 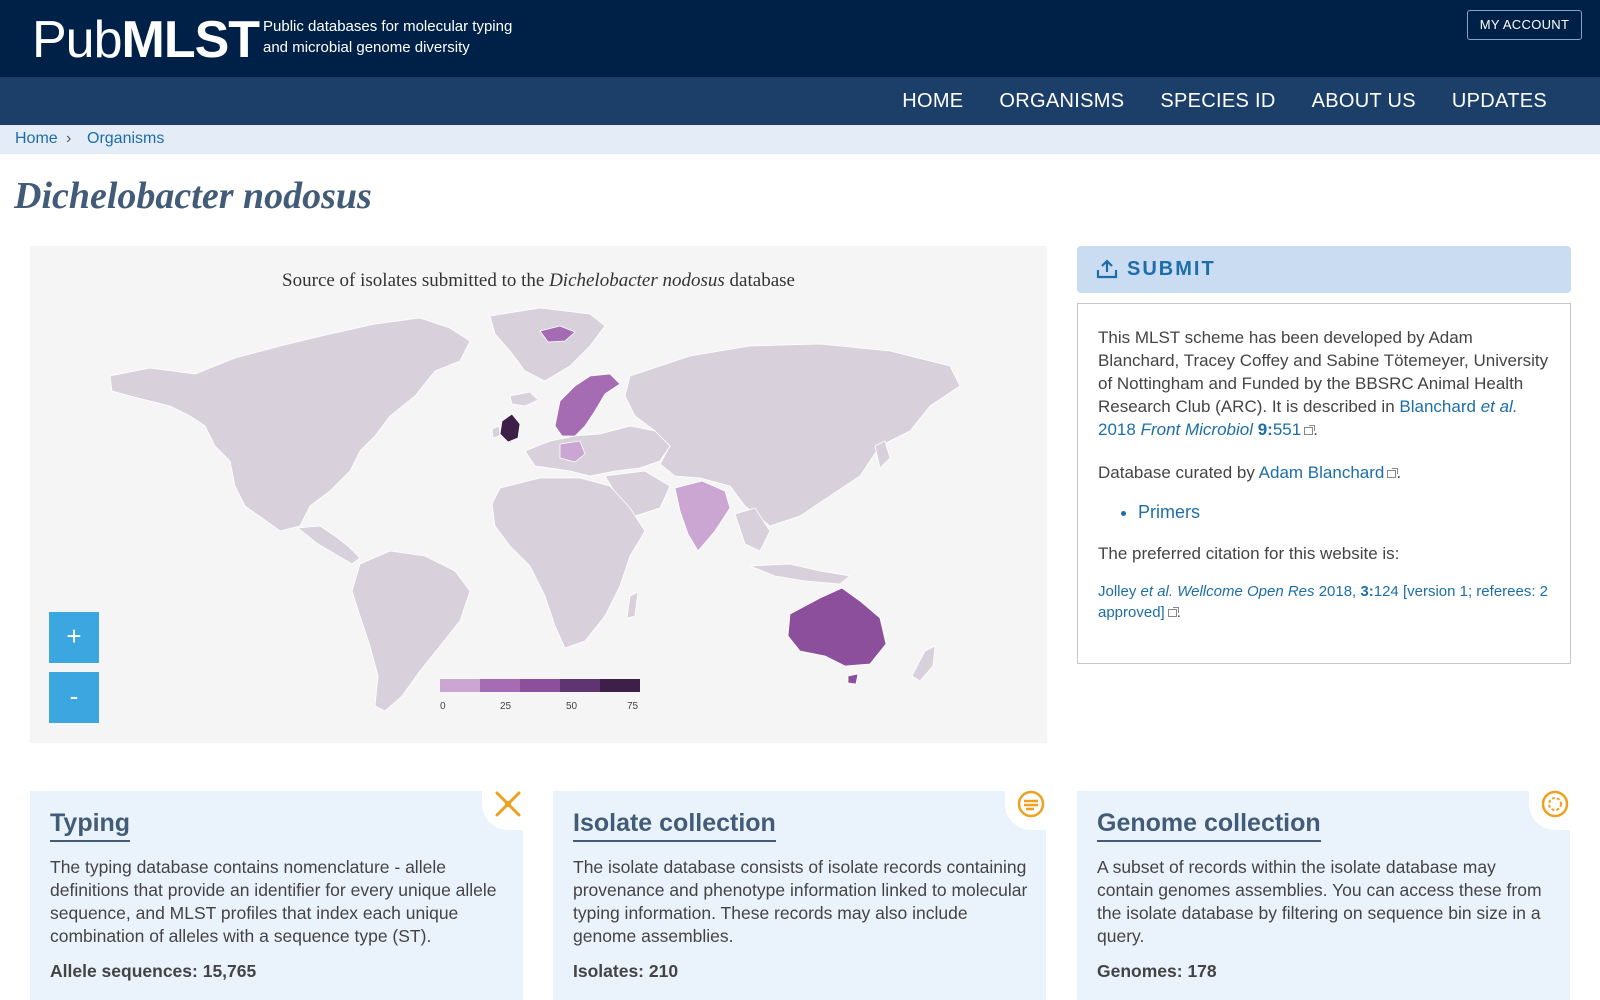 What do you see at coordinates (510, 428) in the screenshot?
I see `map-region-uk` at bounding box center [510, 428].